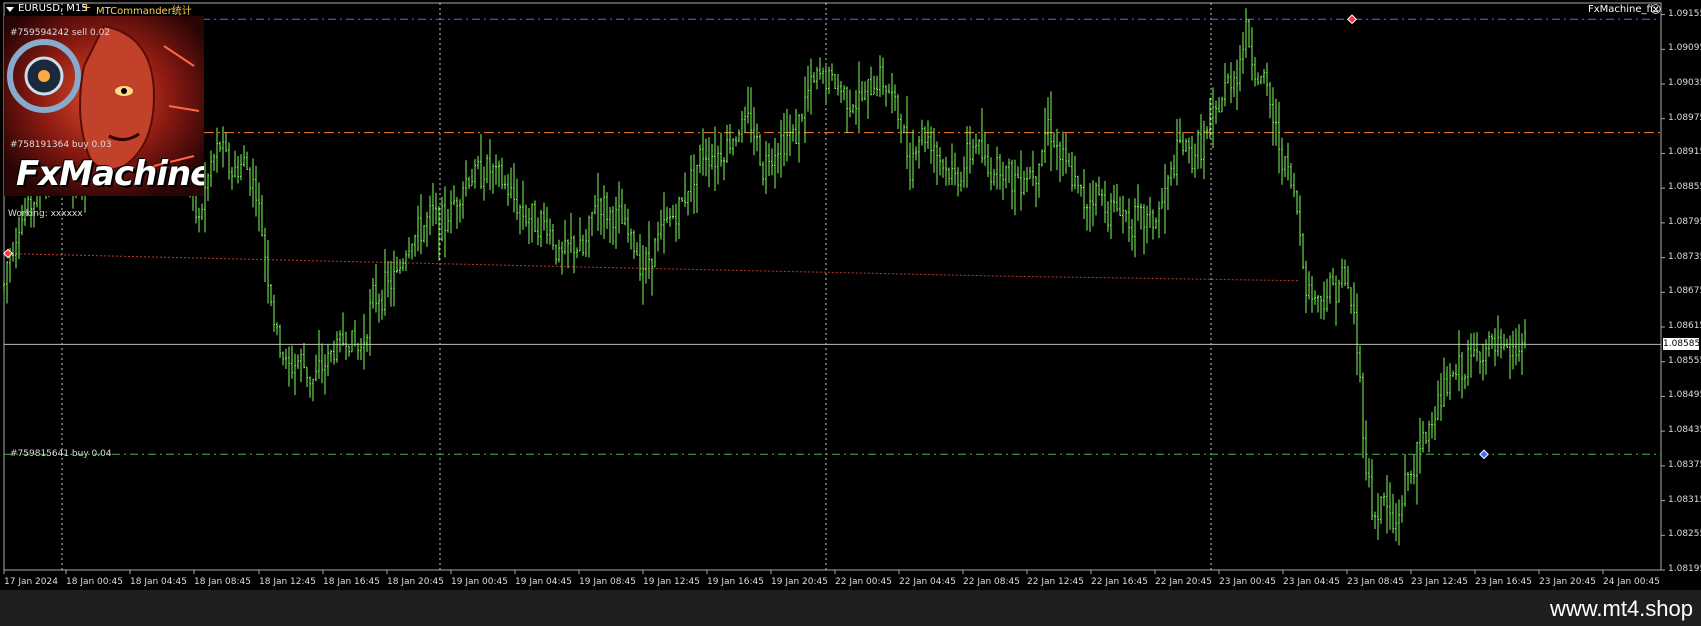 The height and width of the screenshot is (626, 1701). What do you see at coordinates (53, 8) in the screenshot?
I see `symbol-label: EURUSD, M15` at bounding box center [53, 8].